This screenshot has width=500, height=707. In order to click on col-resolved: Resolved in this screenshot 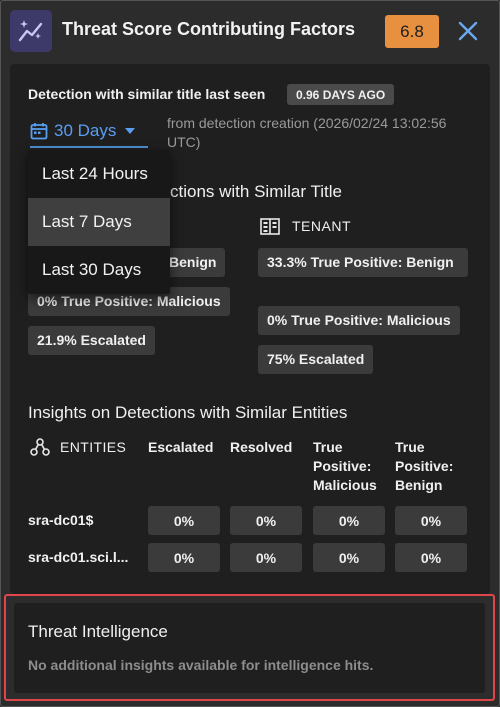, I will do `click(261, 447)`.